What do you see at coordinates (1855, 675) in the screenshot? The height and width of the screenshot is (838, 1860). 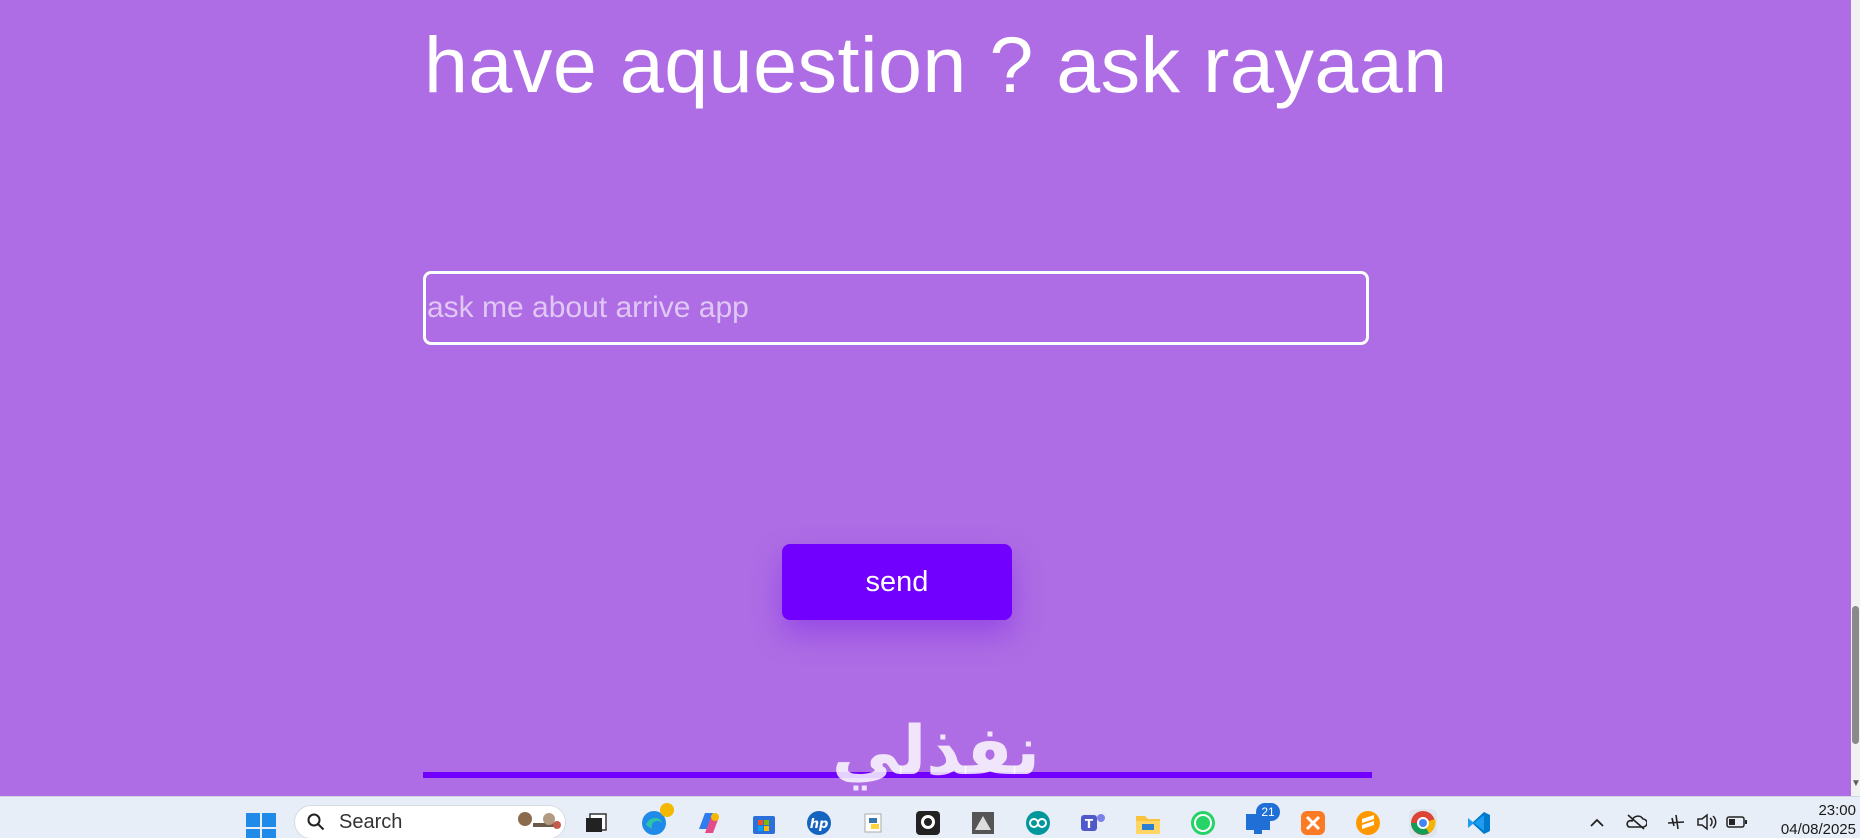 I see `scrollbar-thumb` at bounding box center [1855, 675].